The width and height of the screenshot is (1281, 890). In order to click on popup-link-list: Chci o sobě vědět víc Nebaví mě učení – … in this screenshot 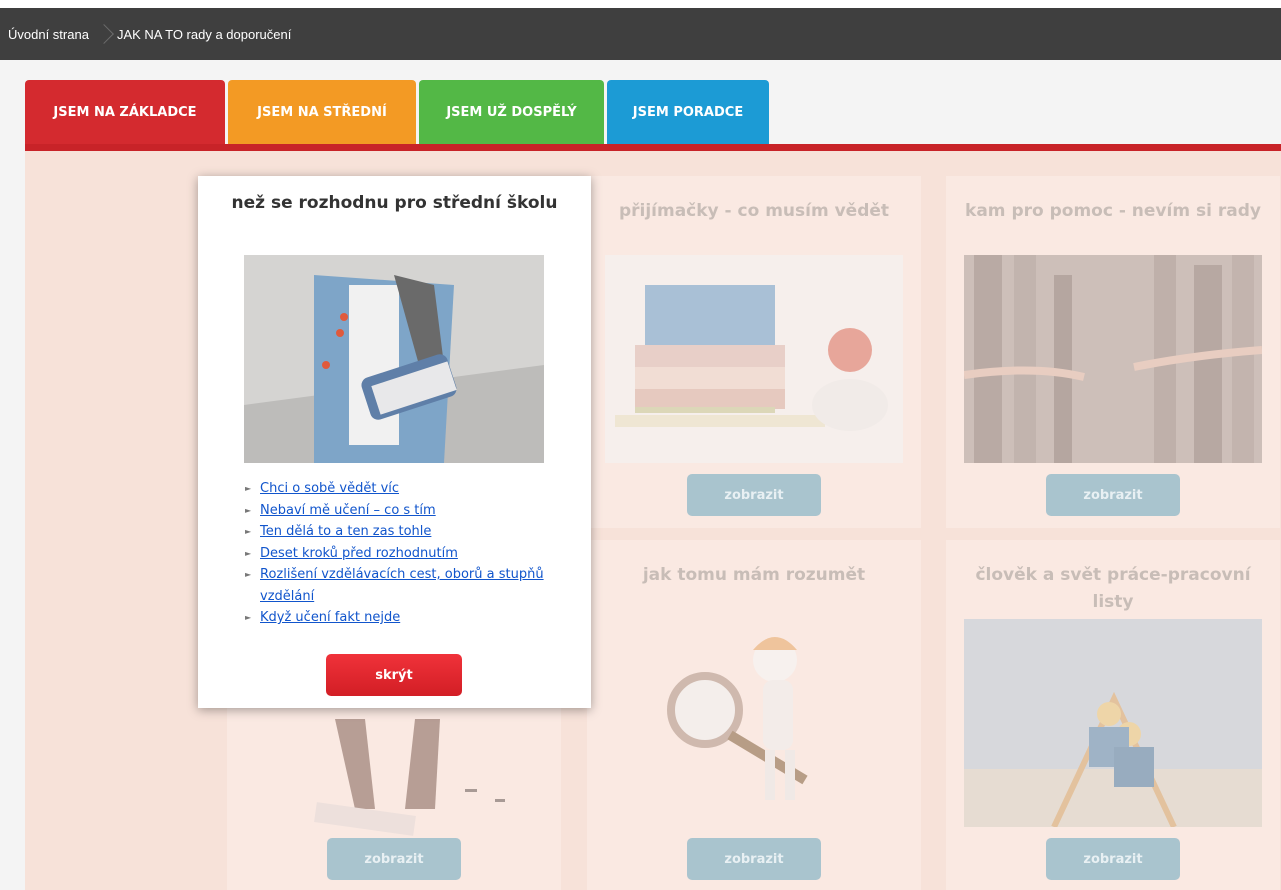, I will do `click(405, 553)`.